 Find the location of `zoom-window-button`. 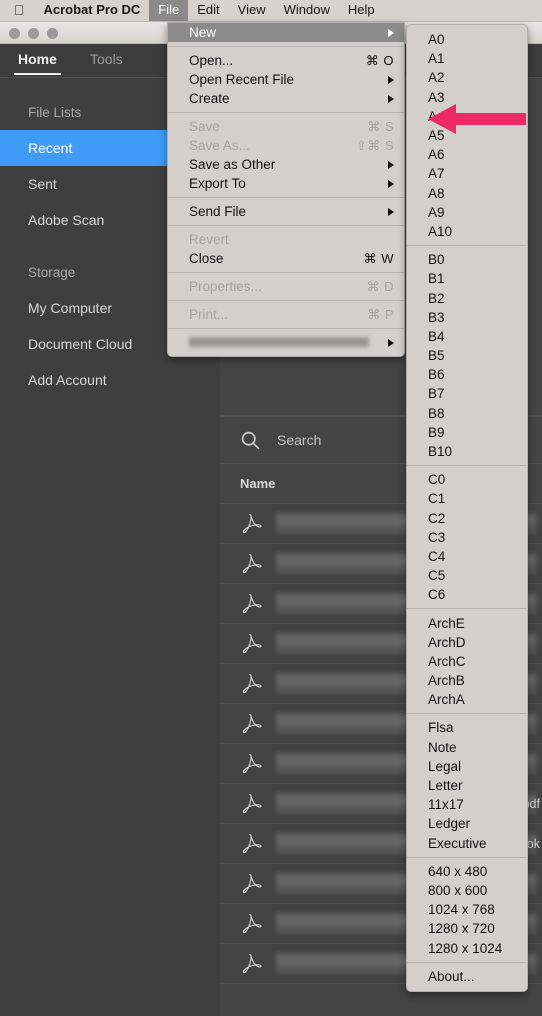

zoom-window-button is located at coordinates (52, 33).